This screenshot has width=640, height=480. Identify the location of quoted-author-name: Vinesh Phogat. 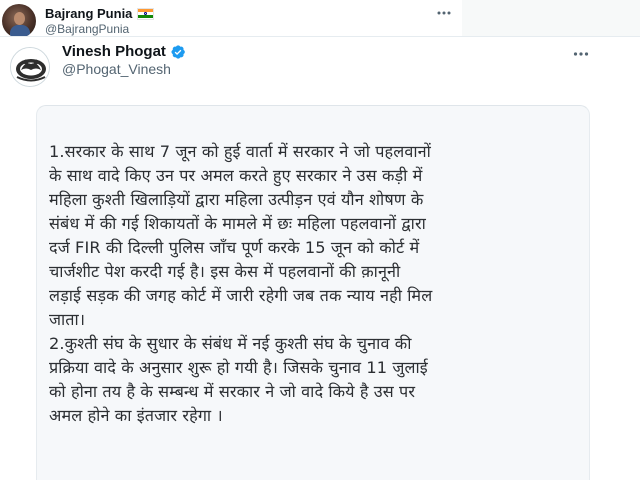
(114, 51).